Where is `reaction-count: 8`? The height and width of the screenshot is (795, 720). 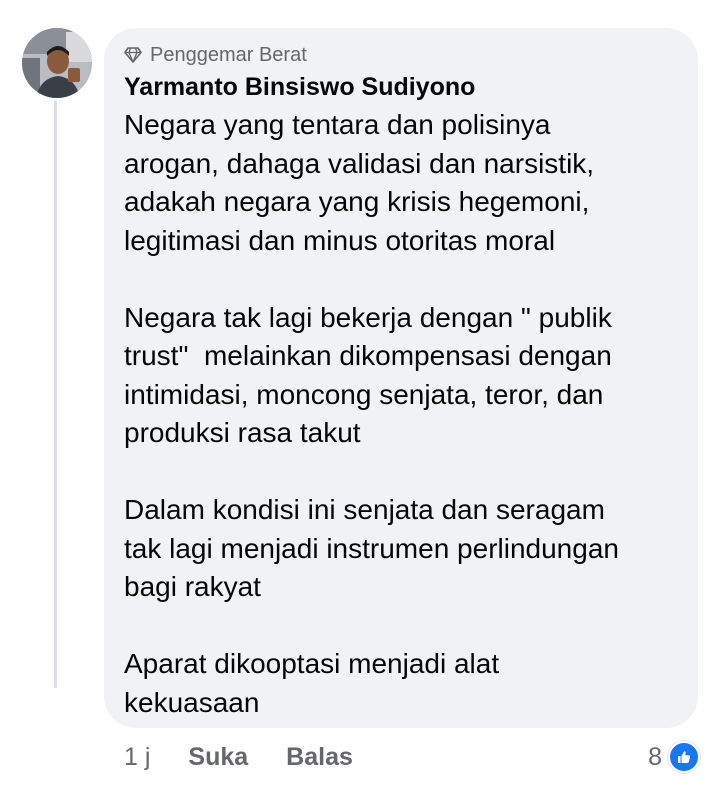 reaction-count: 8 is located at coordinates (655, 756).